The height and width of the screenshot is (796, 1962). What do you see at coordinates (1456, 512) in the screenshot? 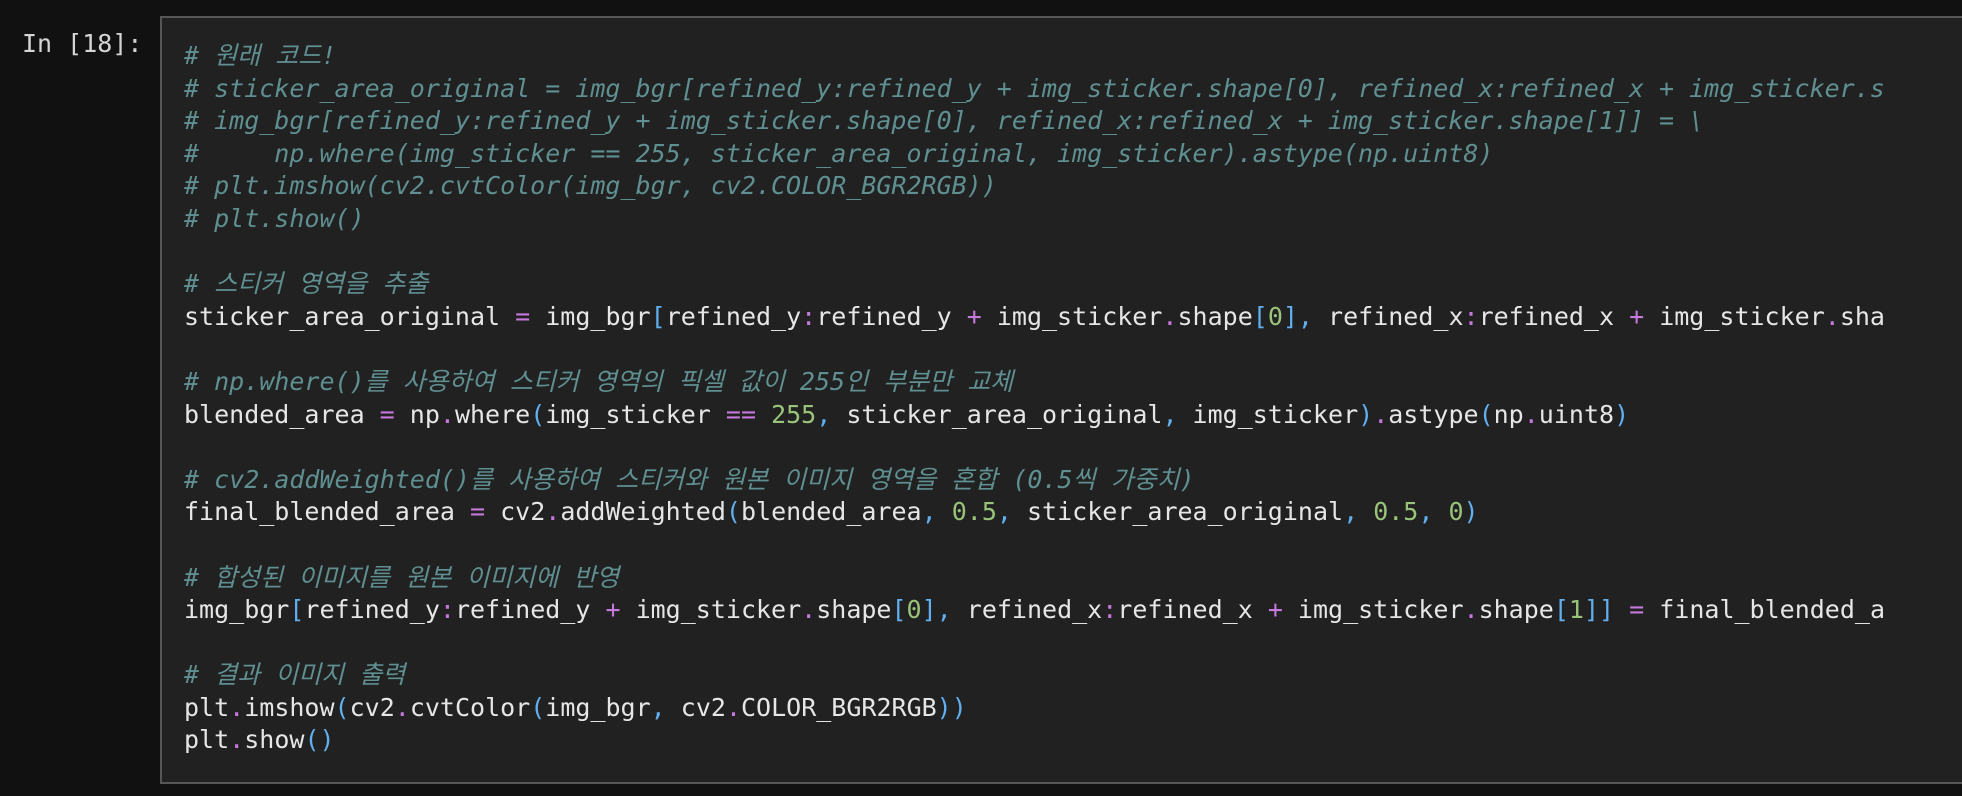
I see `code-token: 0` at bounding box center [1456, 512].